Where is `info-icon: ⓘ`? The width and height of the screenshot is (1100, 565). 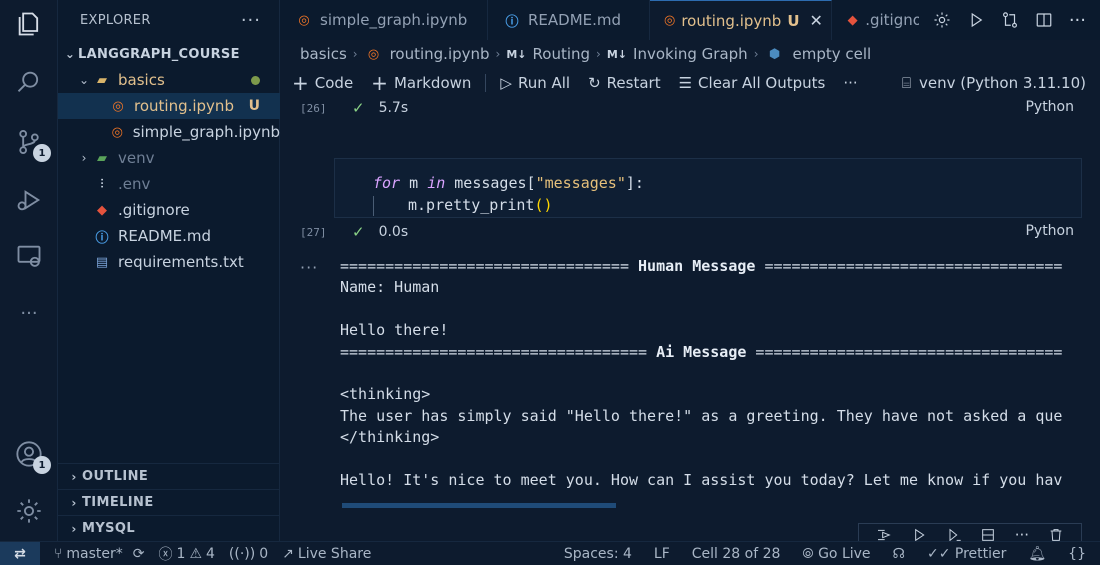
info-icon: ⓘ is located at coordinates (102, 238).